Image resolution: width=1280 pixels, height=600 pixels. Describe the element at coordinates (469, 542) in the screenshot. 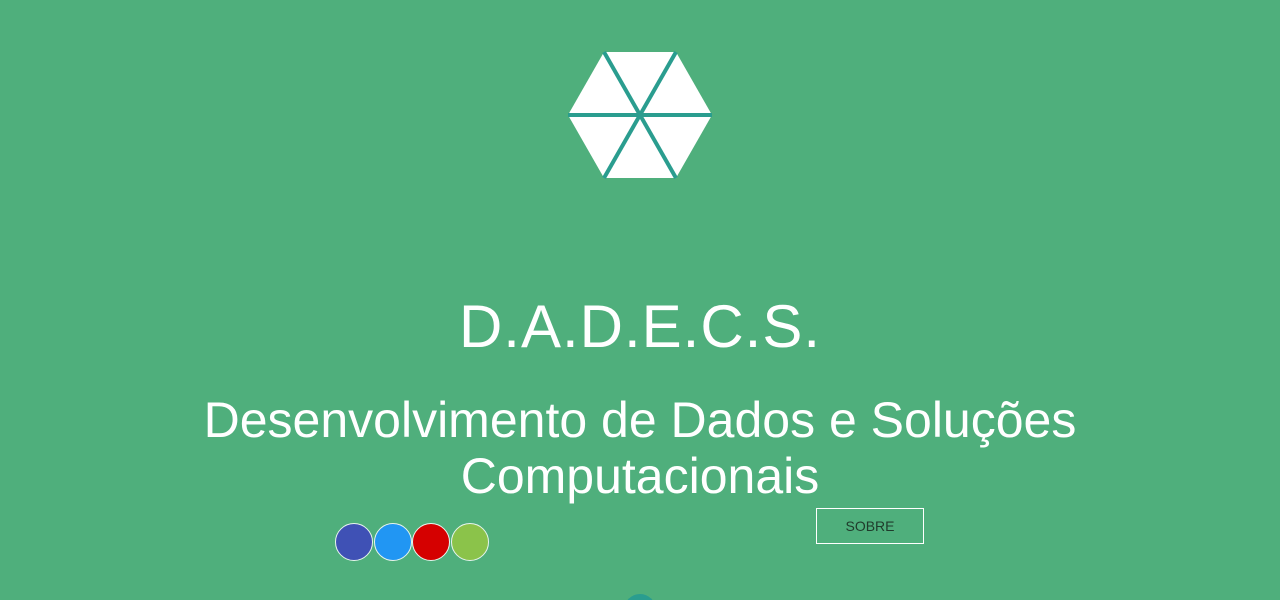

I see `theme-swatch-green` at that location.